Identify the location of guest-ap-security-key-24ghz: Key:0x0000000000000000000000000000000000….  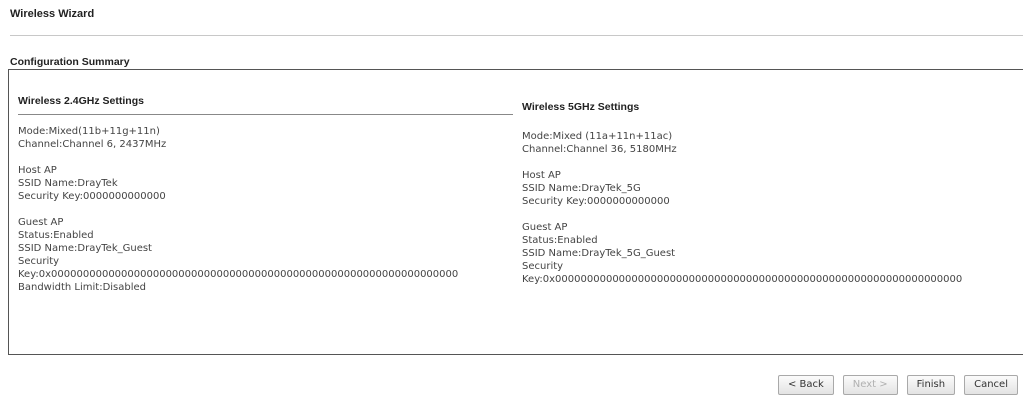
(238, 274).